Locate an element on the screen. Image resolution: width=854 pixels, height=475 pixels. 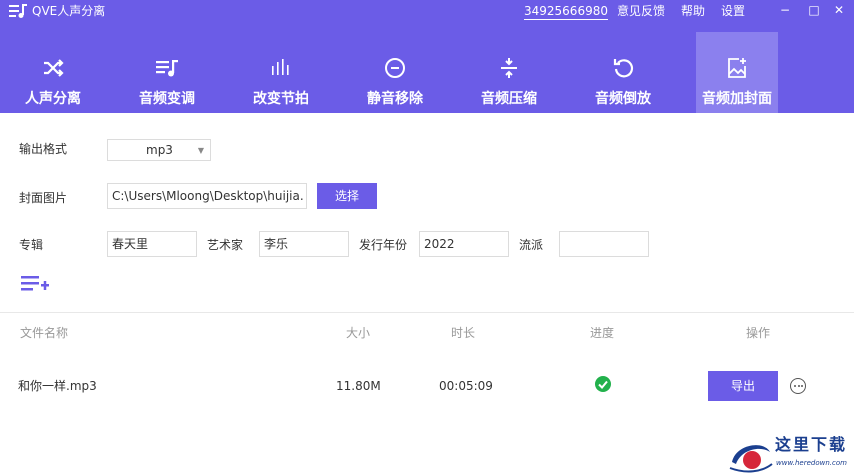
settings-link: 设置 is located at coordinates (733, 11).